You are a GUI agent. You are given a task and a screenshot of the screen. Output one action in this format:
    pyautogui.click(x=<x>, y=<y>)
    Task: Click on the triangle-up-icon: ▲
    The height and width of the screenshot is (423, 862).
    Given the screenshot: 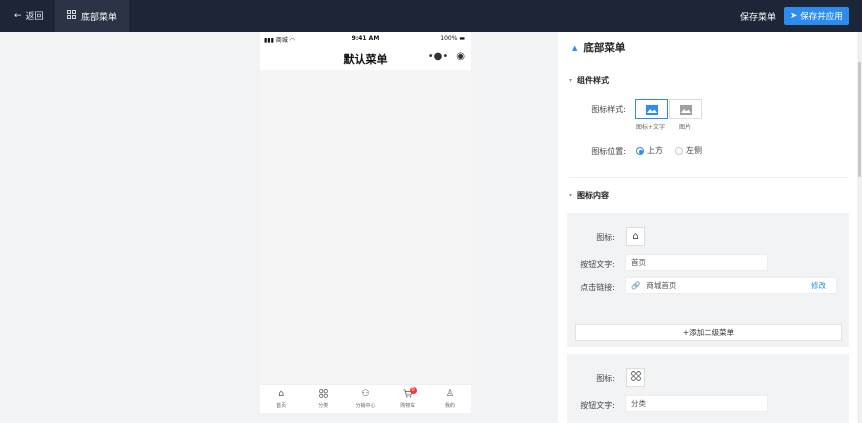 What is the action you would take?
    pyautogui.click(x=575, y=47)
    